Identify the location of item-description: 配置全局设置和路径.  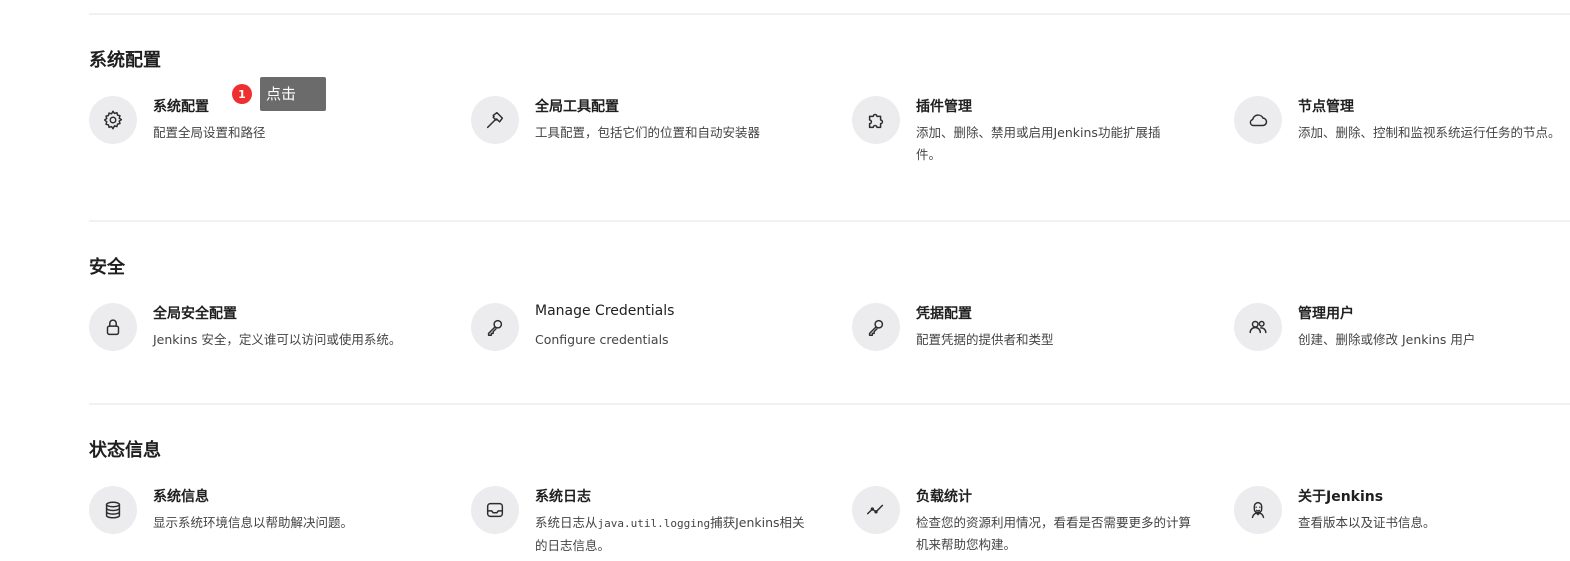
(209, 132).